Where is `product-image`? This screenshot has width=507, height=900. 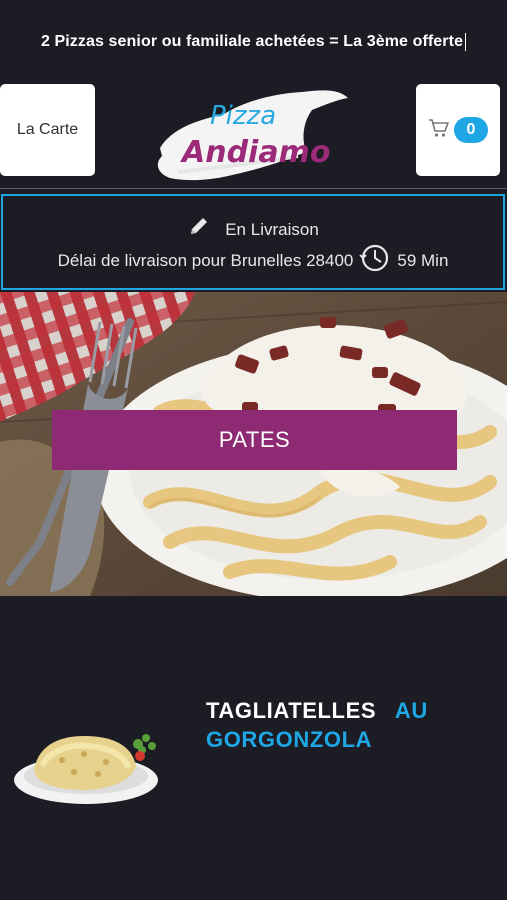 product-image is located at coordinates (88, 761).